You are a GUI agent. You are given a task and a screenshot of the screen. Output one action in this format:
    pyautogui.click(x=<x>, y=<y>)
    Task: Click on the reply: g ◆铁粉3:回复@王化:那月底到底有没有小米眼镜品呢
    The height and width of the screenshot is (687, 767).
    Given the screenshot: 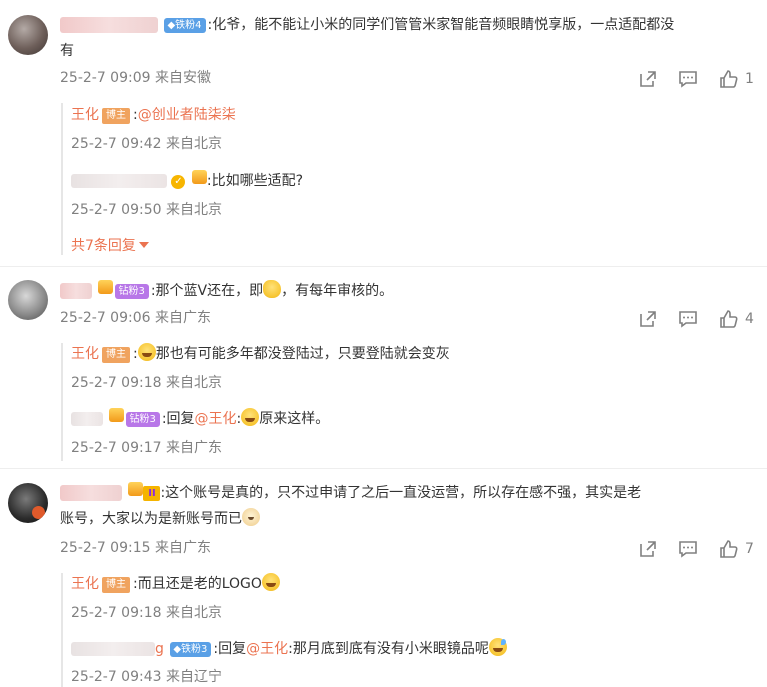 What is the action you would take?
    pyautogui.click(x=289, y=649)
    